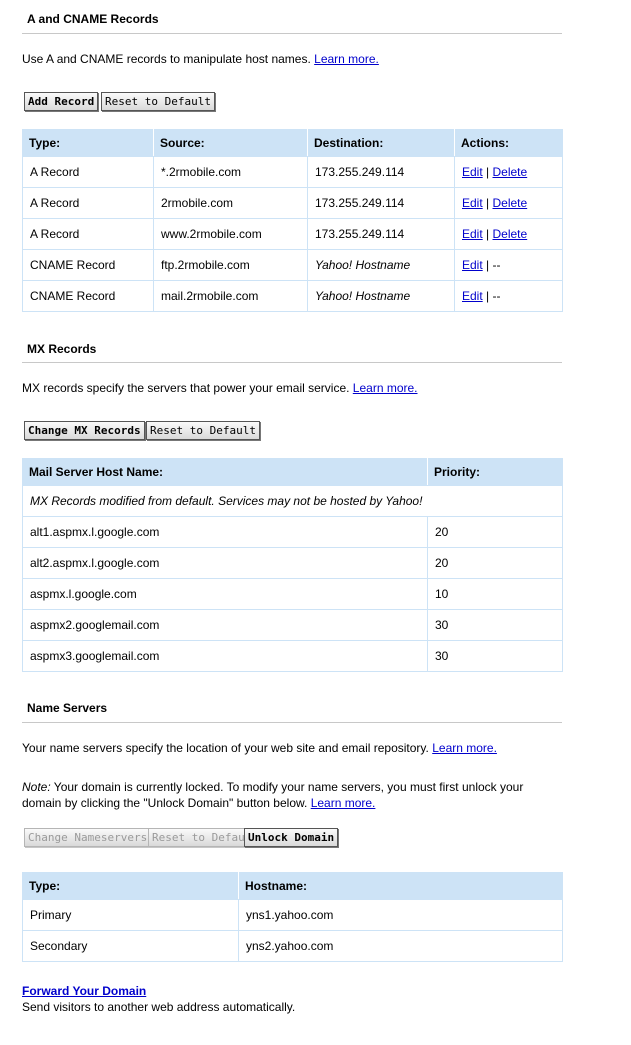 This screenshot has height=1045, width=631. I want to click on add-record-button: Add Record, so click(61, 101).